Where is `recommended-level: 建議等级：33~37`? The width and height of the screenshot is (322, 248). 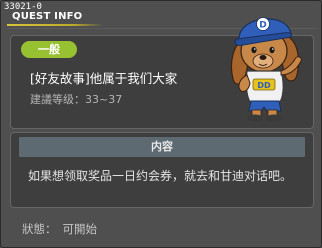 recommended-level: 建議等级：33~37 is located at coordinates (76, 99).